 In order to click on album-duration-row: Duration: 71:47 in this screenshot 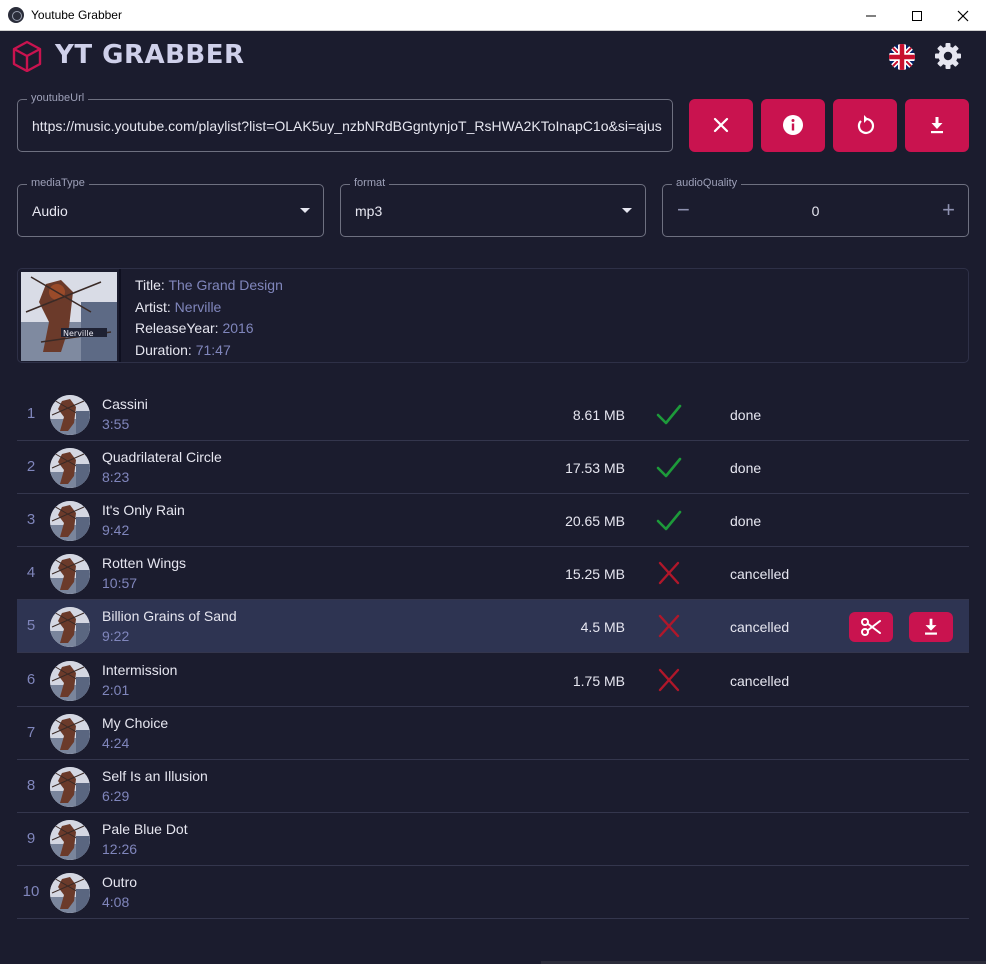, I will do `click(183, 350)`.